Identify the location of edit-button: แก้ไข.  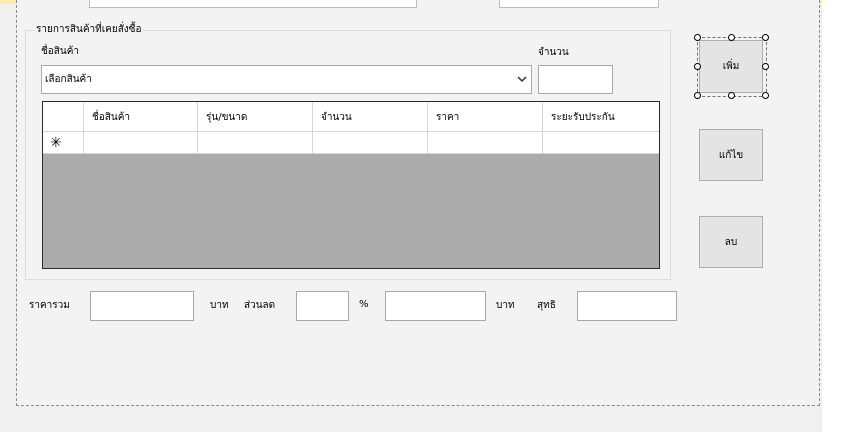
(731, 155).